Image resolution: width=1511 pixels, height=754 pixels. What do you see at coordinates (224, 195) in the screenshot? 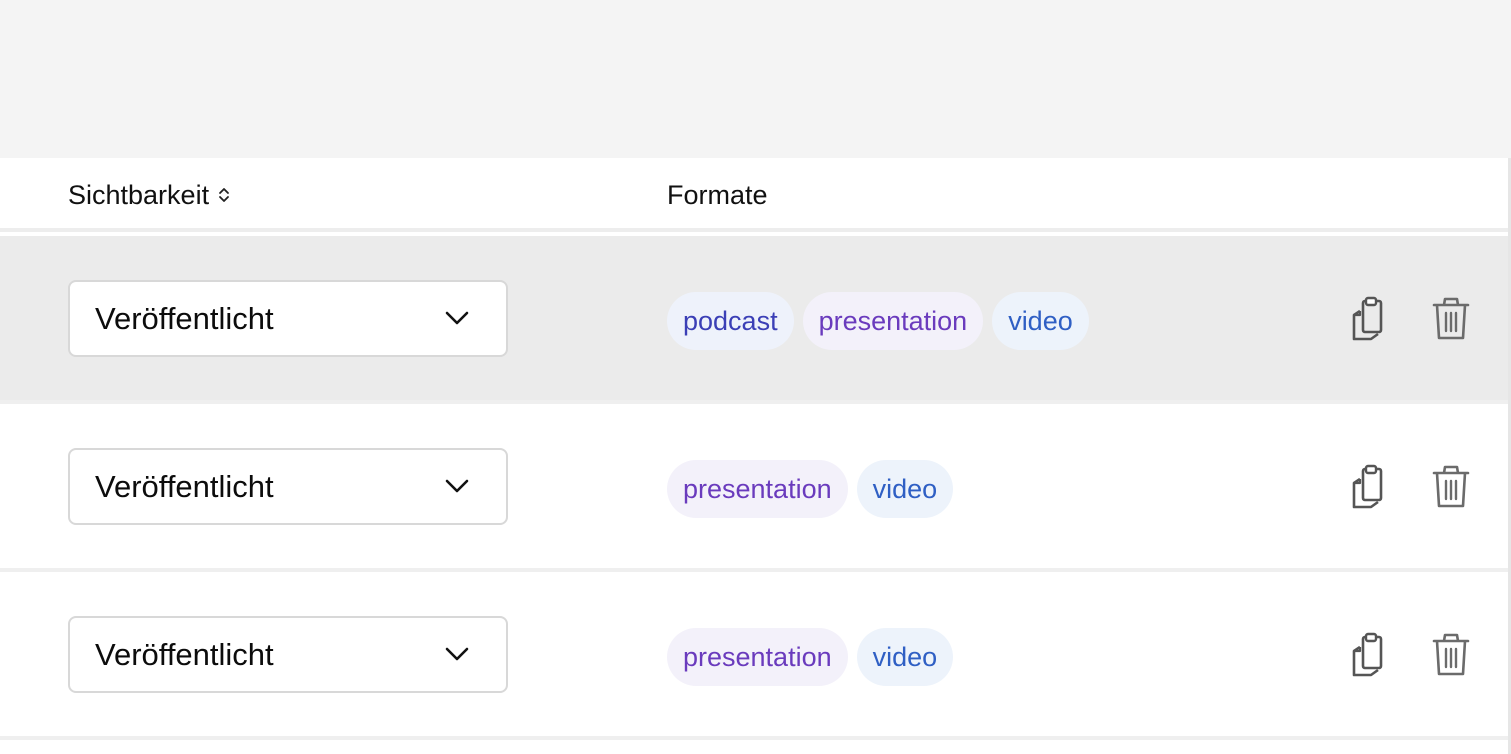
I see `sort-updown-icon` at bounding box center [224, 195].